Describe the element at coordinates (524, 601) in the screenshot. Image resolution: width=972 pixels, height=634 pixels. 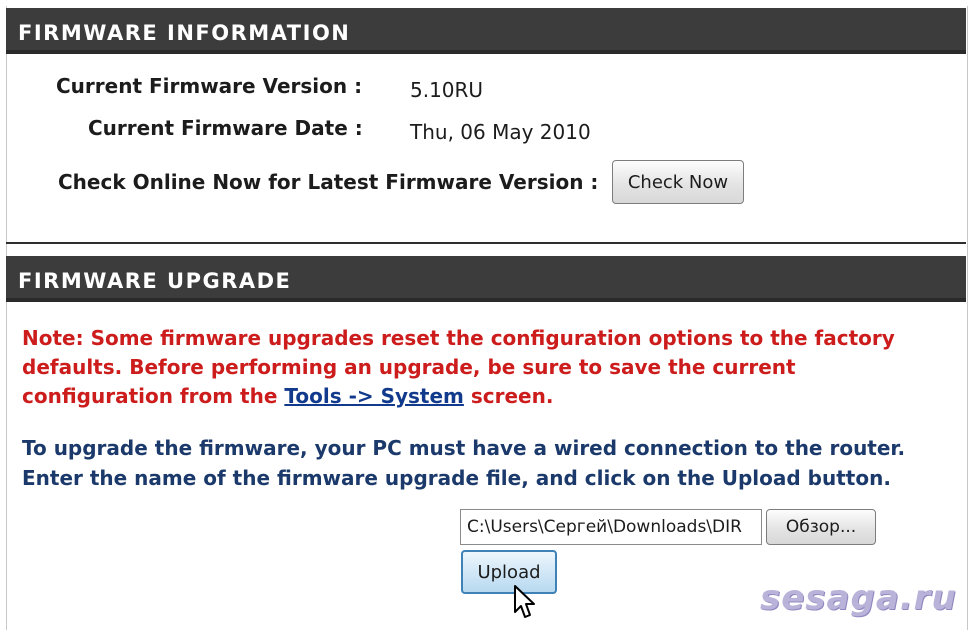
I see `mouse-pointer-icon` at that location.